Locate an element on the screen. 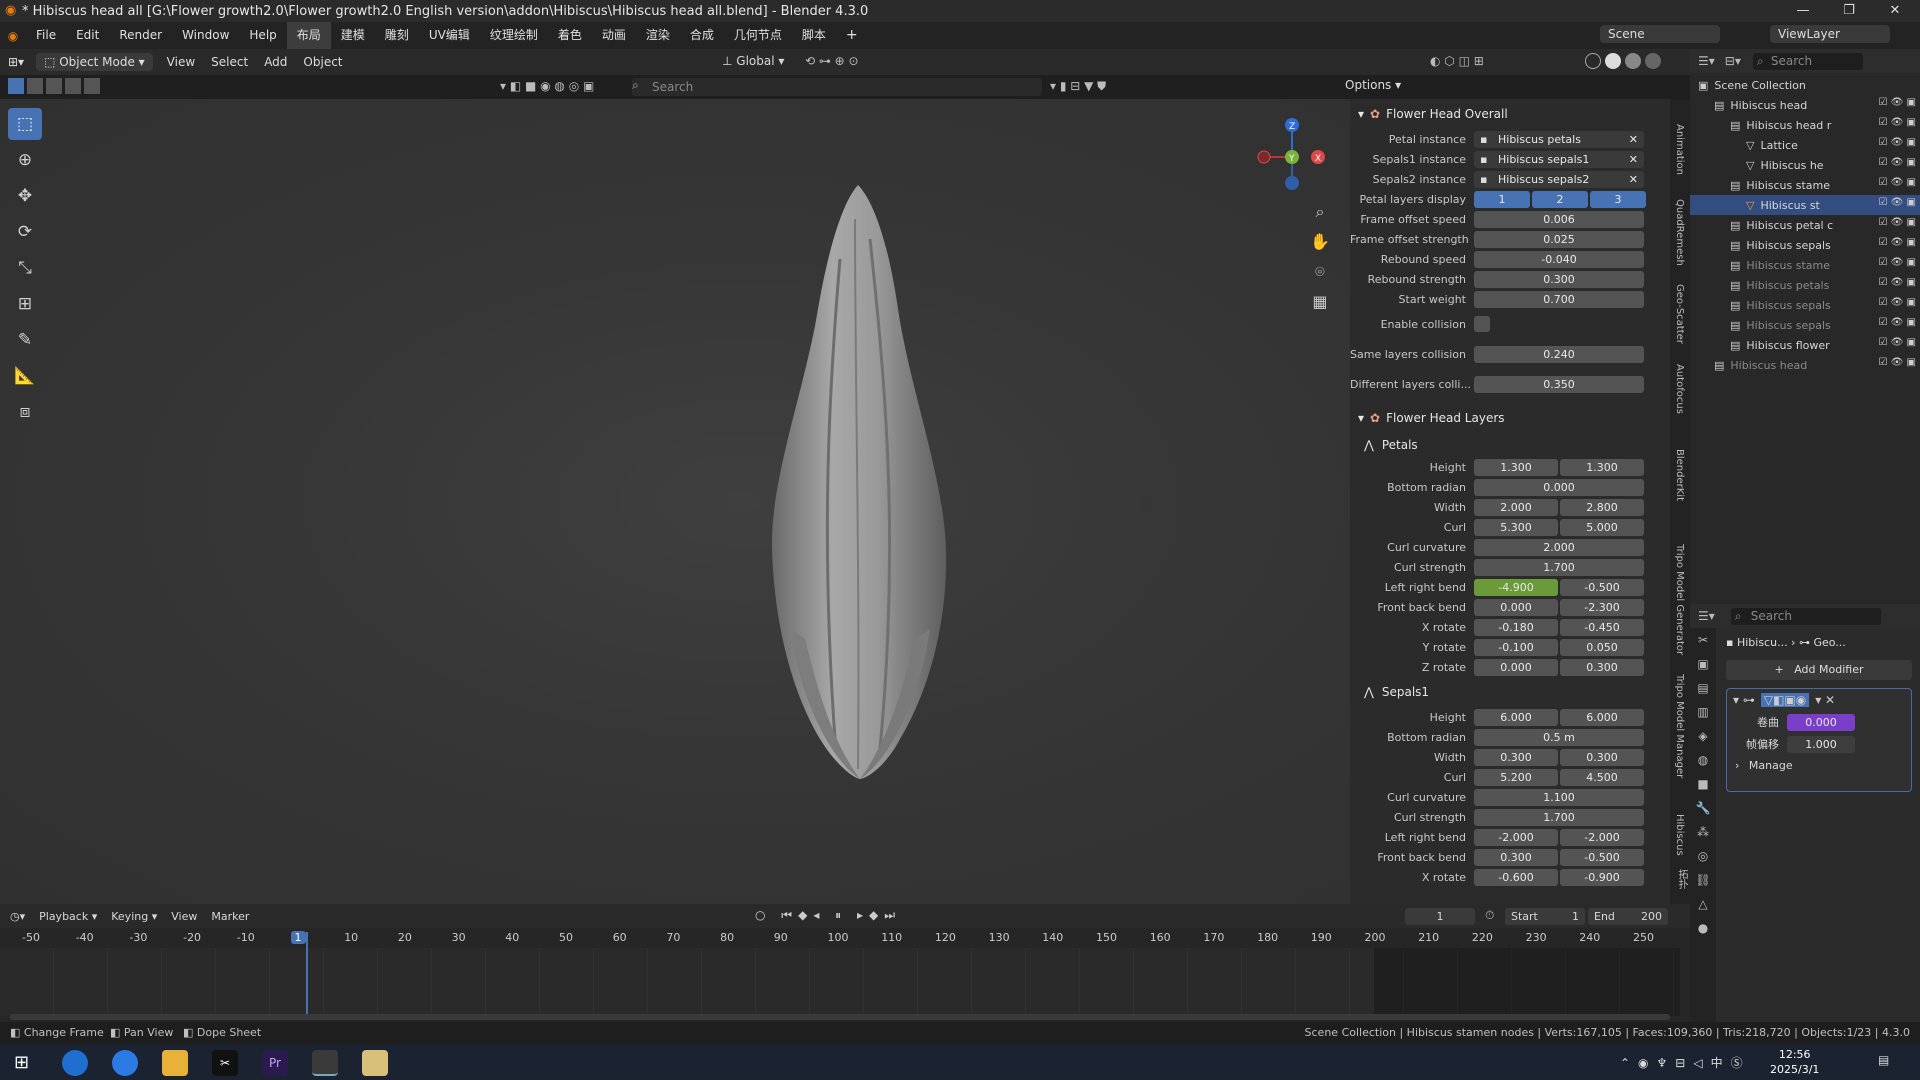 The image size is (1920, 1080). object-tab-icon: ■ is located at coordinates (1703, 784).